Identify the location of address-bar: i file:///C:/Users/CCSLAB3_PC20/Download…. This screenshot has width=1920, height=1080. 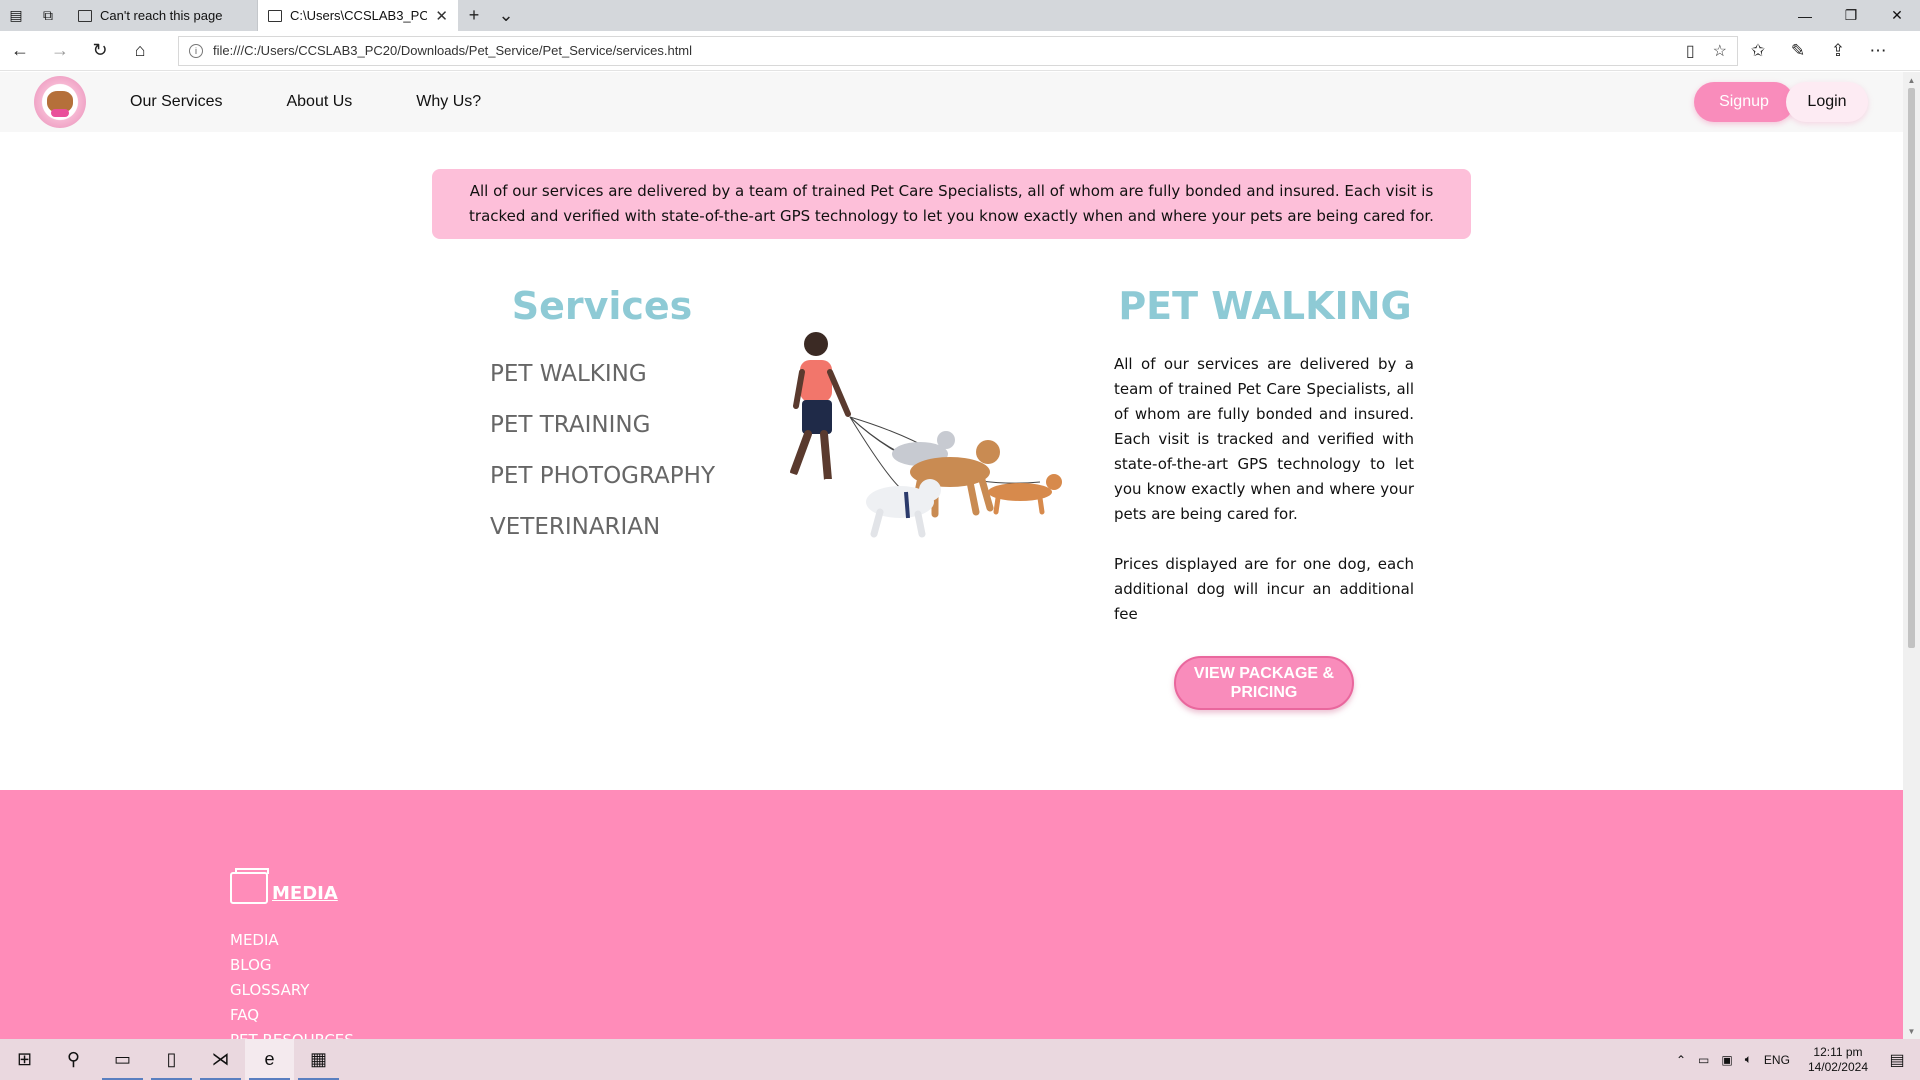
(958, 50).